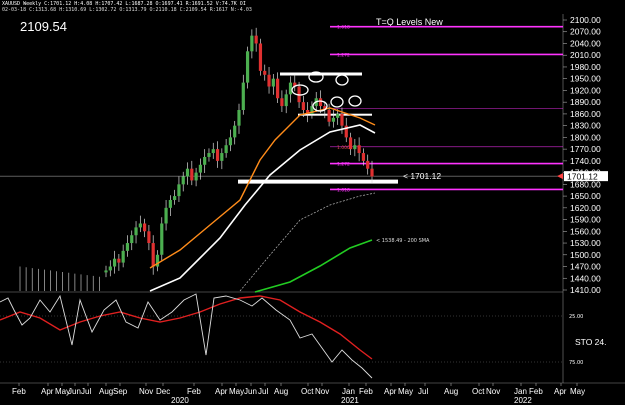  Describe the element at coordinates (585, 55) in the screenshot. I see `price-tick-label: 2010.00` at that location.